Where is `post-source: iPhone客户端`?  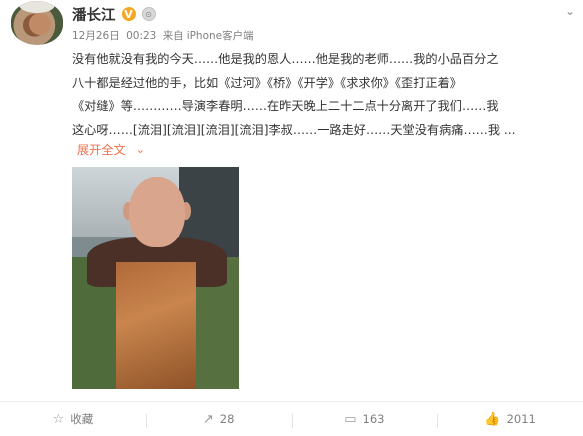 post-source: iPhone客户端 is located at coordinates (220, 36).